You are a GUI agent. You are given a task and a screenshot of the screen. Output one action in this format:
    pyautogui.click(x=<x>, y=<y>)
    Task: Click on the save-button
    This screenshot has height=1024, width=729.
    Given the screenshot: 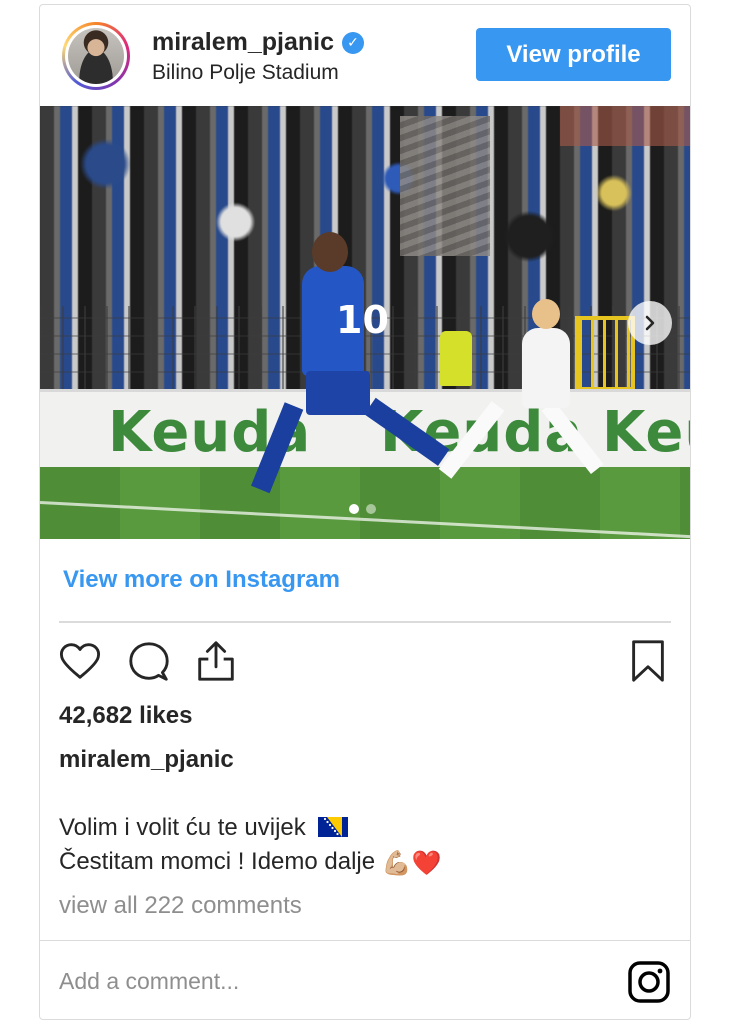 What is the action you would take?
    pyautogui.click(x=648, y=661)
    